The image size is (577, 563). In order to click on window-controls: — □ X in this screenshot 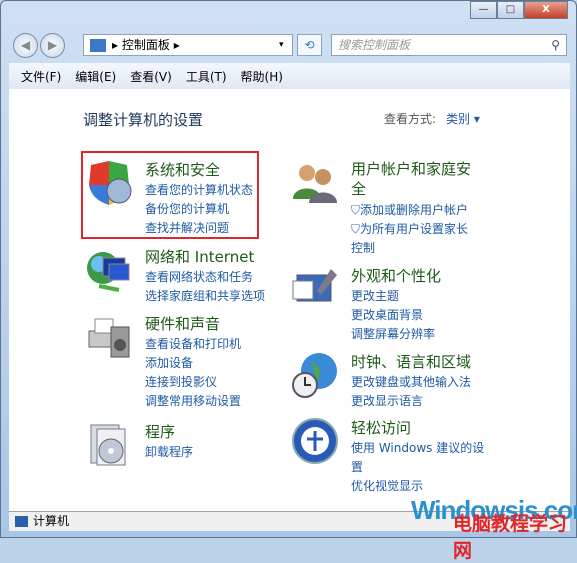, I will do `click(519, 10)`.